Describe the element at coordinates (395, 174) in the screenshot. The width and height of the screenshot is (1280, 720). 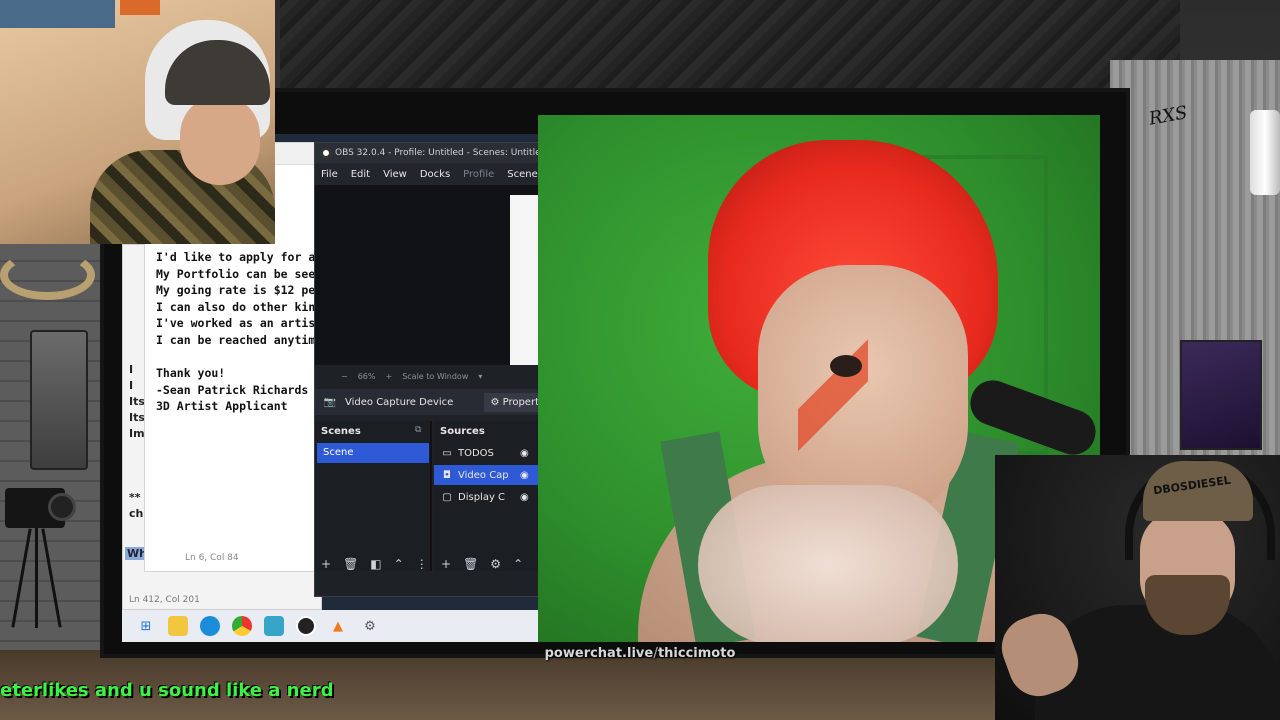
I see `menu-view: View` at that location.